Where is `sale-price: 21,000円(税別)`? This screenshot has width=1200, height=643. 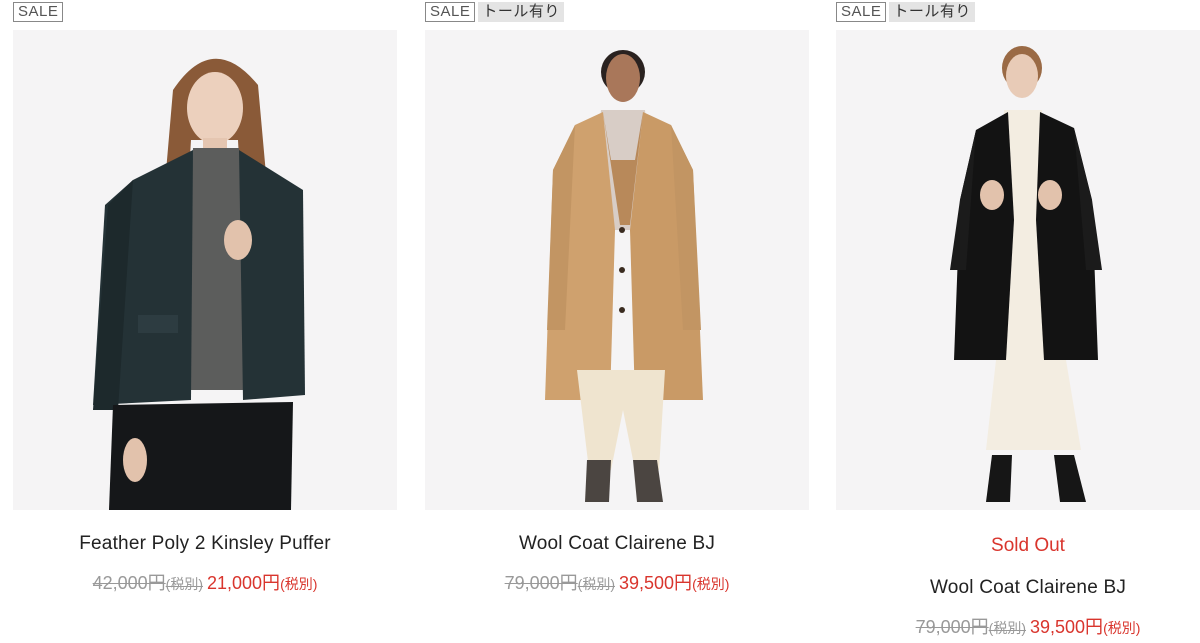 sale-price: 21,000円(税別) is located at coordinates (262, 583).